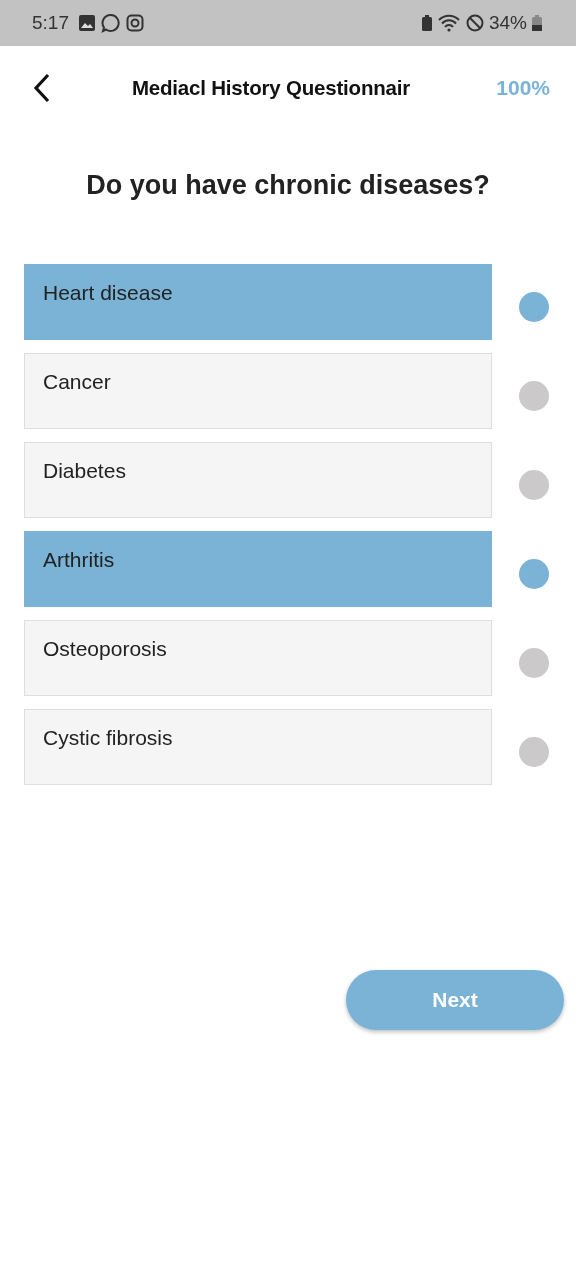 The image size is (576, 1280). Describe the element at coordinates (111, 23) in the screenshot. I see `chat-icon` at that location.